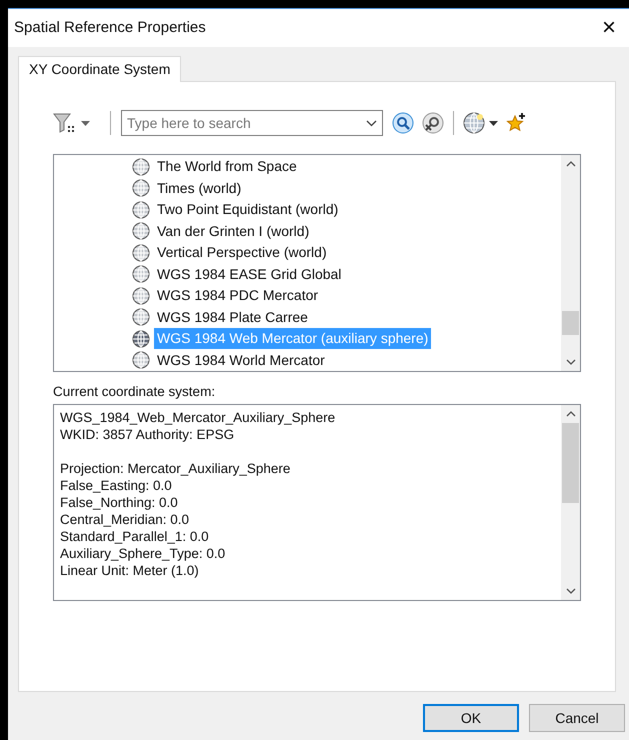 The image size is (629, 740). Describe the element at coordinates (516, 123) in the screenshot. I see `star-icon` at that location.